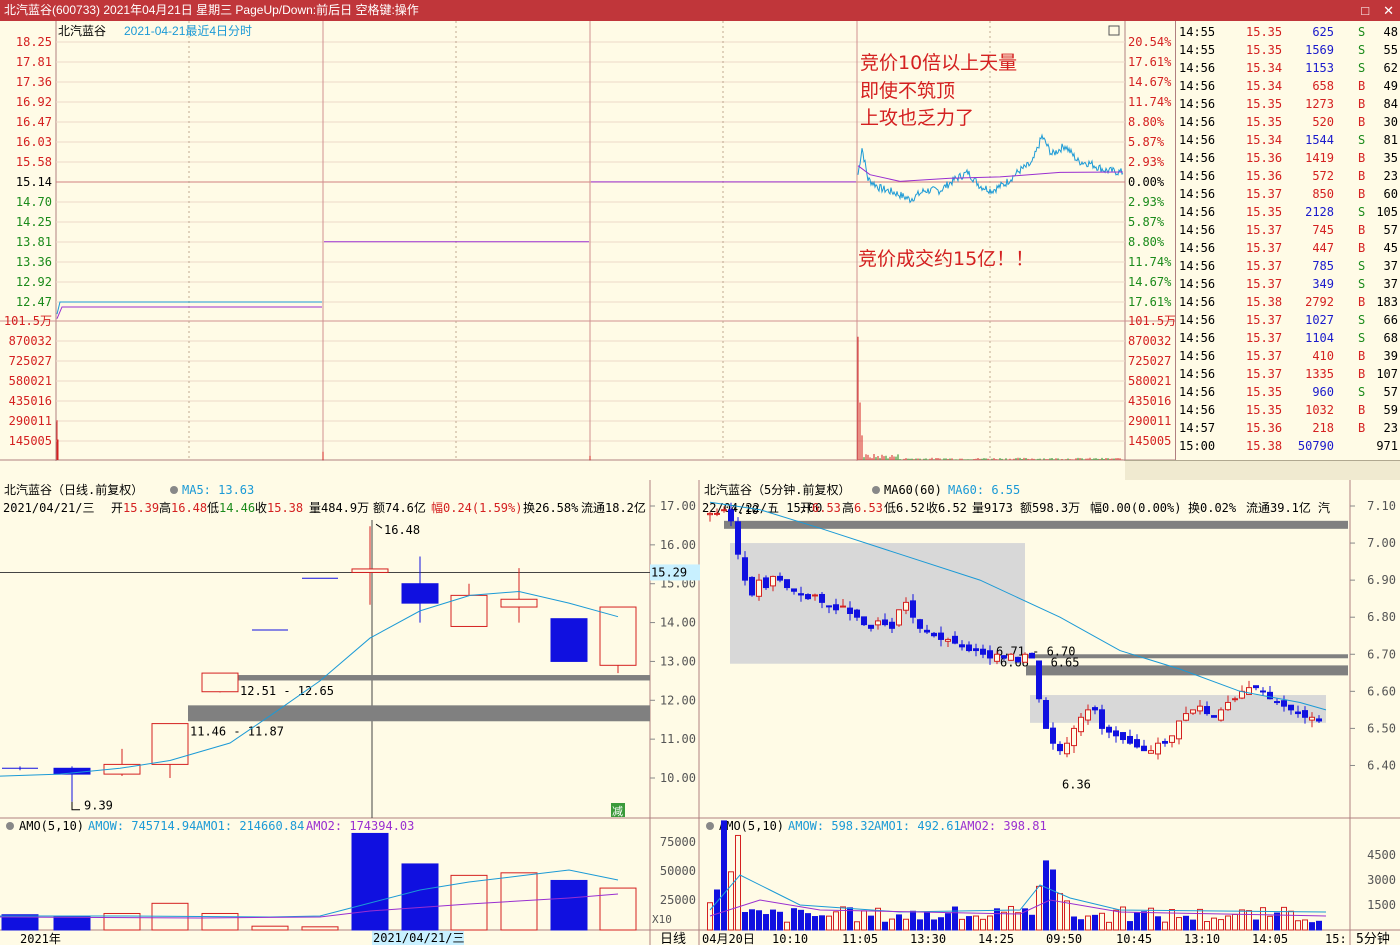  I want to click on min5-info-chg: 幅0.00(0.00%), so click(1135, 507).